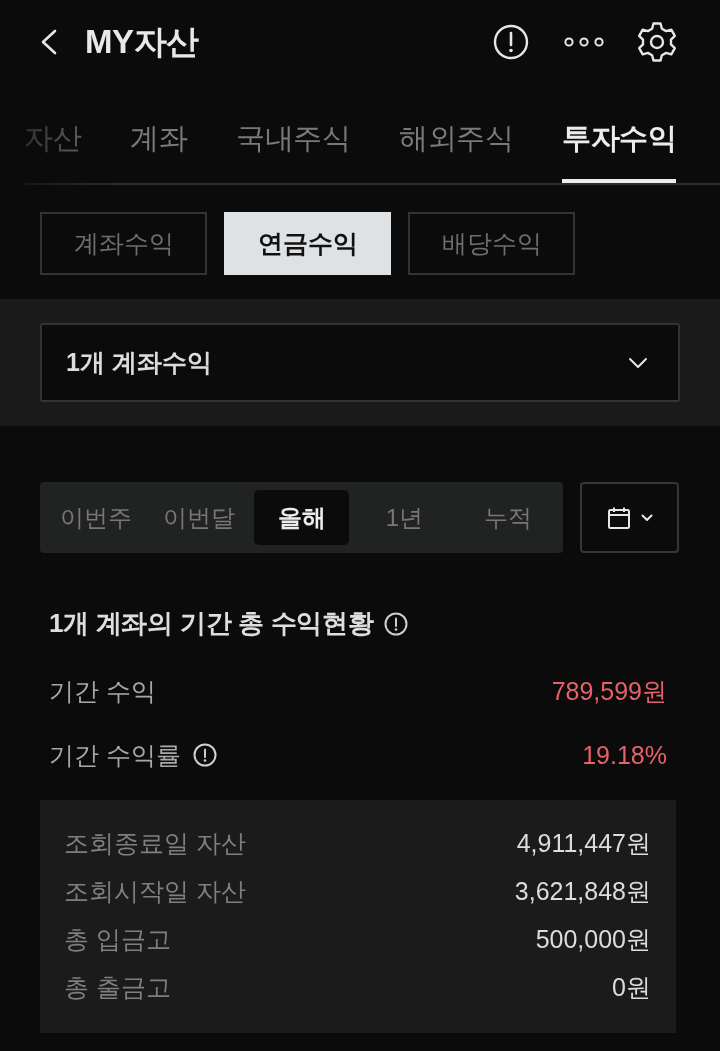 The height and width of the screenshot is (1051, 720). Describe the element at coordinates (582, 891) in the screenshot. I see `detail-value: 3,621,848원` at that location.